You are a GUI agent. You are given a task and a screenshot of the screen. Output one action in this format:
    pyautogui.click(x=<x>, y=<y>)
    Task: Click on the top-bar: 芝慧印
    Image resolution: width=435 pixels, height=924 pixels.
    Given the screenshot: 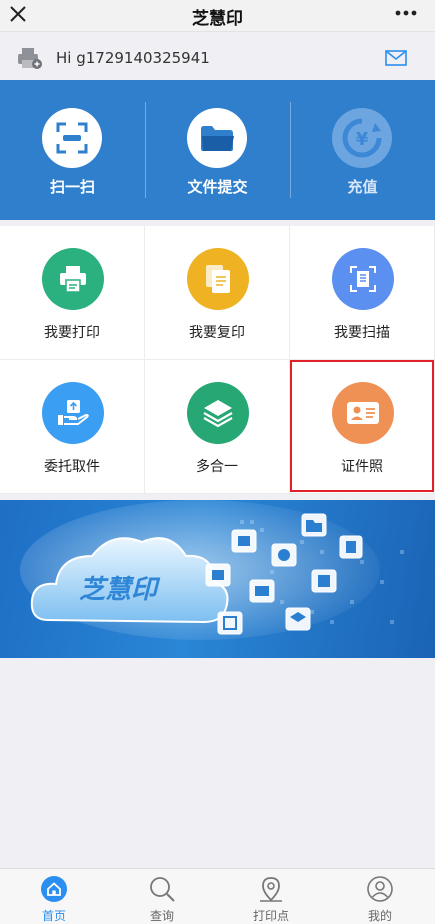 What is the action you would take?
    pyautogui.click(x=217, y=16)
    